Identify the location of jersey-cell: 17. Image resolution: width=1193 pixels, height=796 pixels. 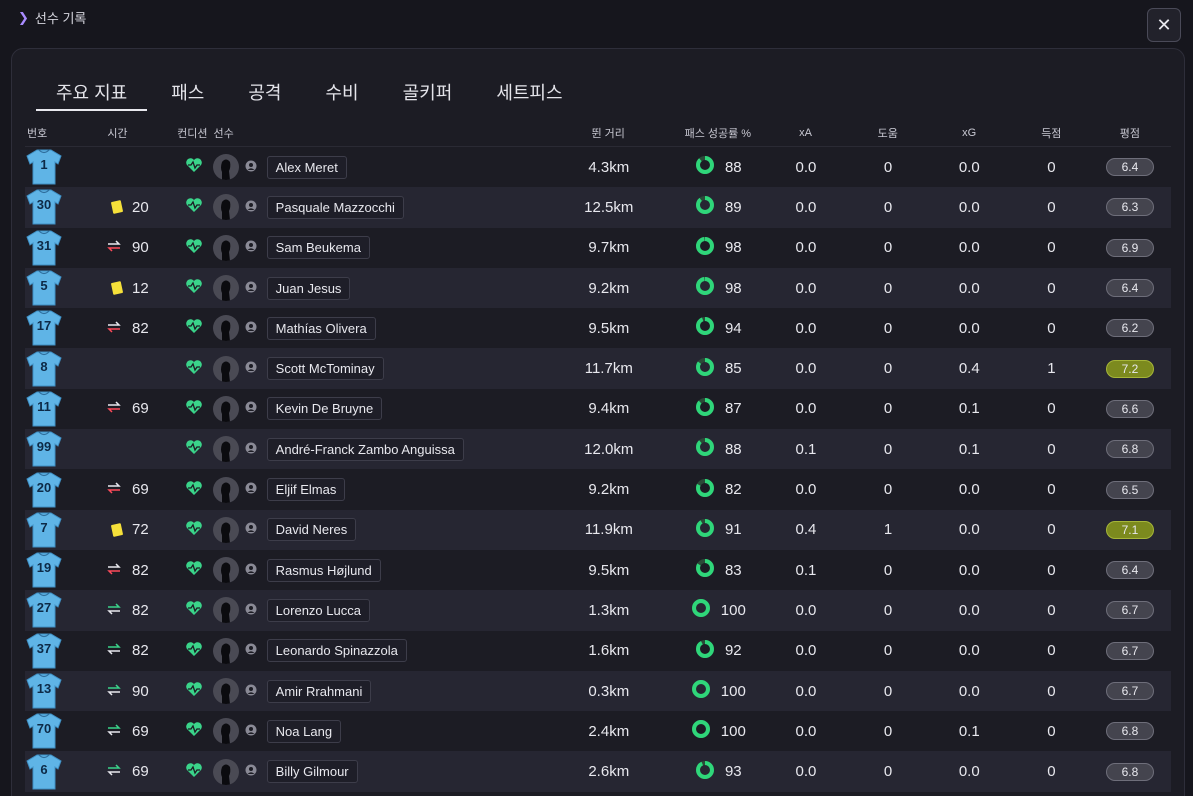
(44, 328).